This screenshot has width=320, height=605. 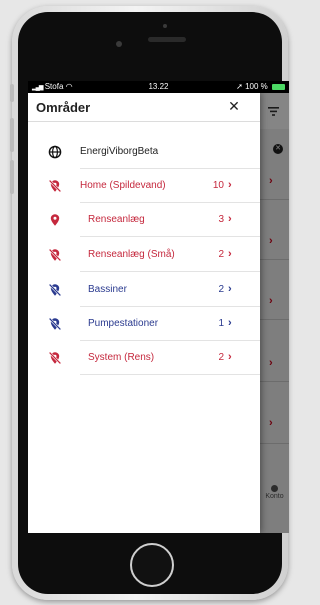 I want to click on area-item: Home (Spildevand) 10 ›, so click(x=144, y=186).